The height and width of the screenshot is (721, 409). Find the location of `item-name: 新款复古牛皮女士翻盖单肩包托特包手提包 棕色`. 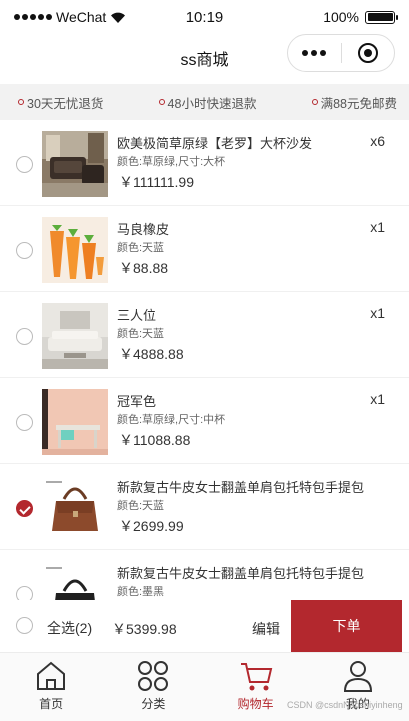

item-name: 新款复古牛皮女士翻盖单肩包托特包手提包 棕色 is located at coordinates (242, 486).